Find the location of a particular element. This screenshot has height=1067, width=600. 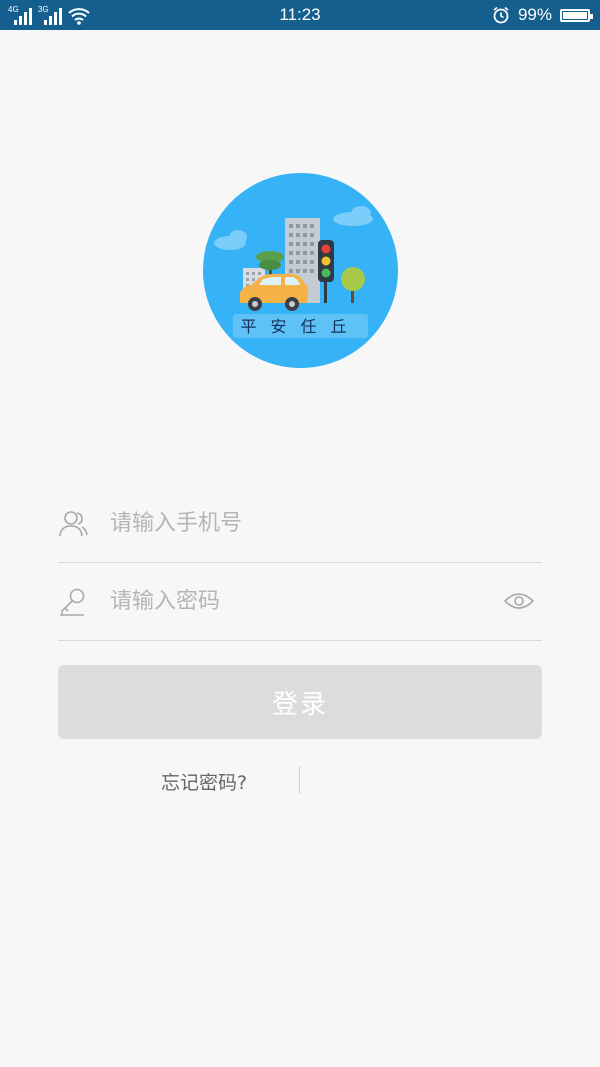

password-field is located at coordinates (300, 601).